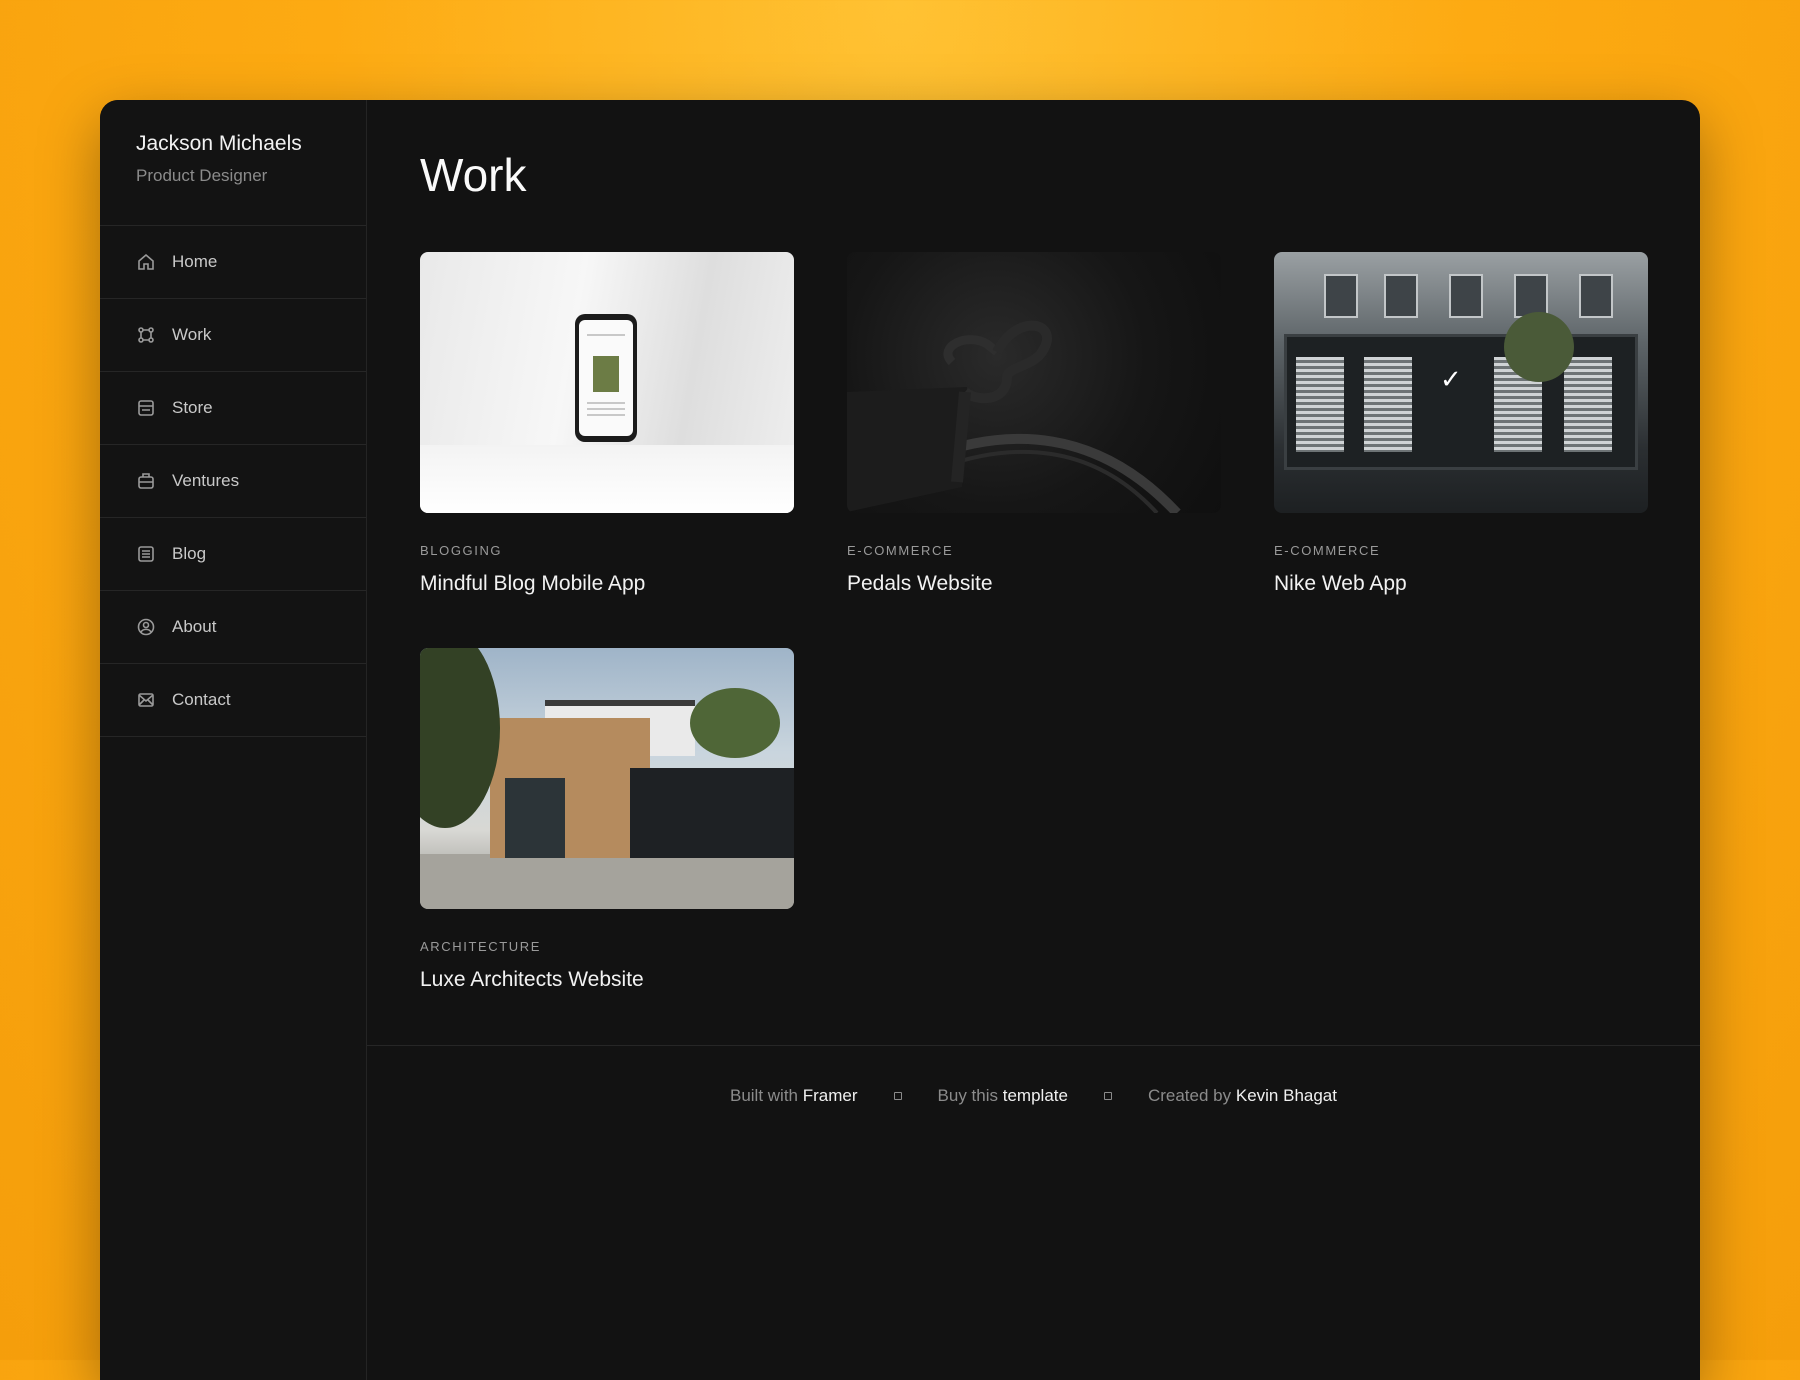 Image resolution: width=1800 pixels, height=1380 pixels. I want to click on sidebar-item-label: Home, so click(195, 261).